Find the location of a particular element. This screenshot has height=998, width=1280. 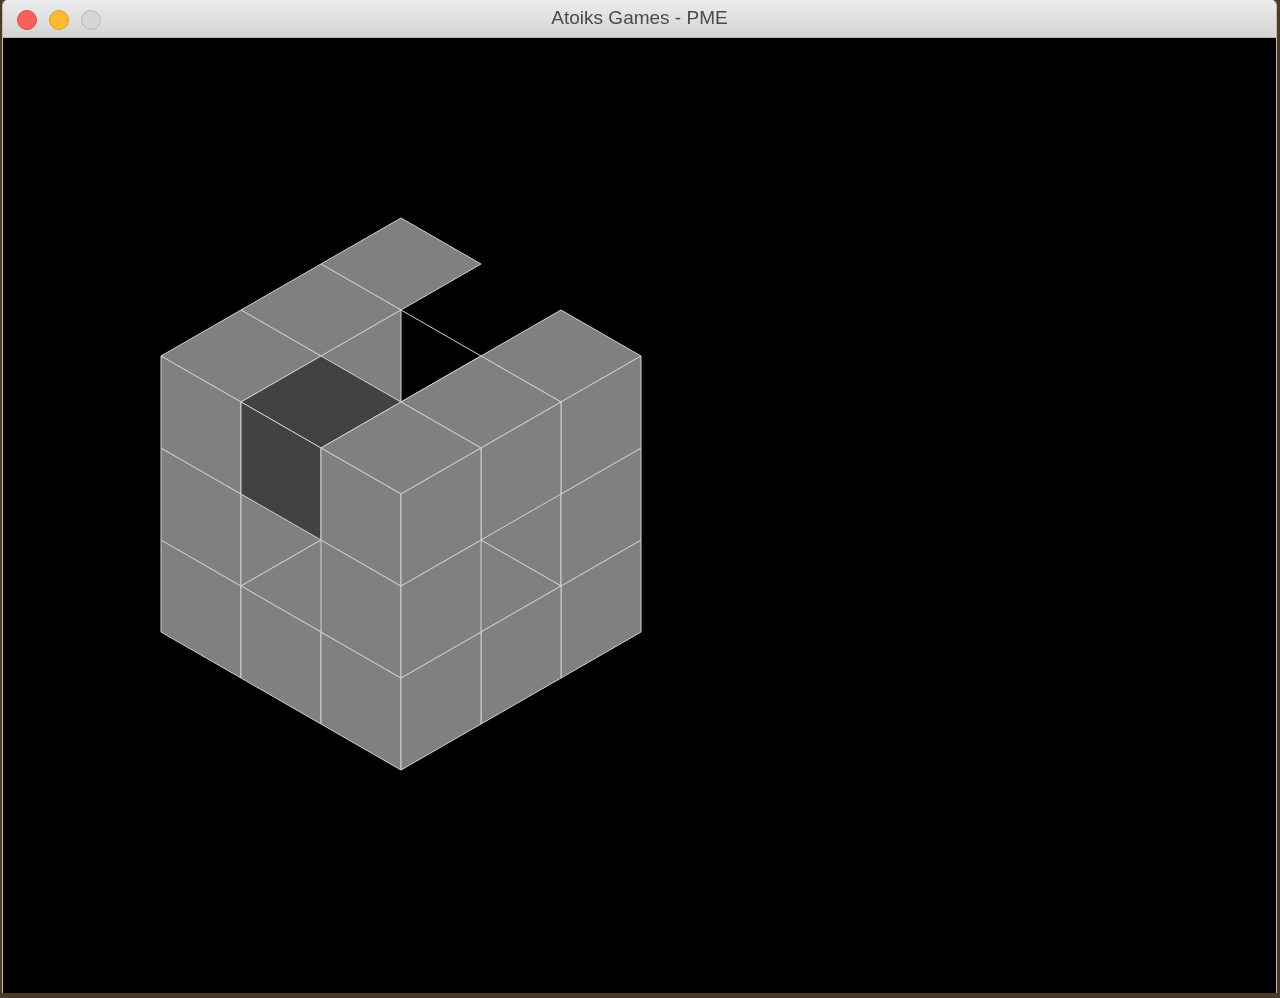

window-title: Atoiks Games - PME is located at coordinates (639, 18).